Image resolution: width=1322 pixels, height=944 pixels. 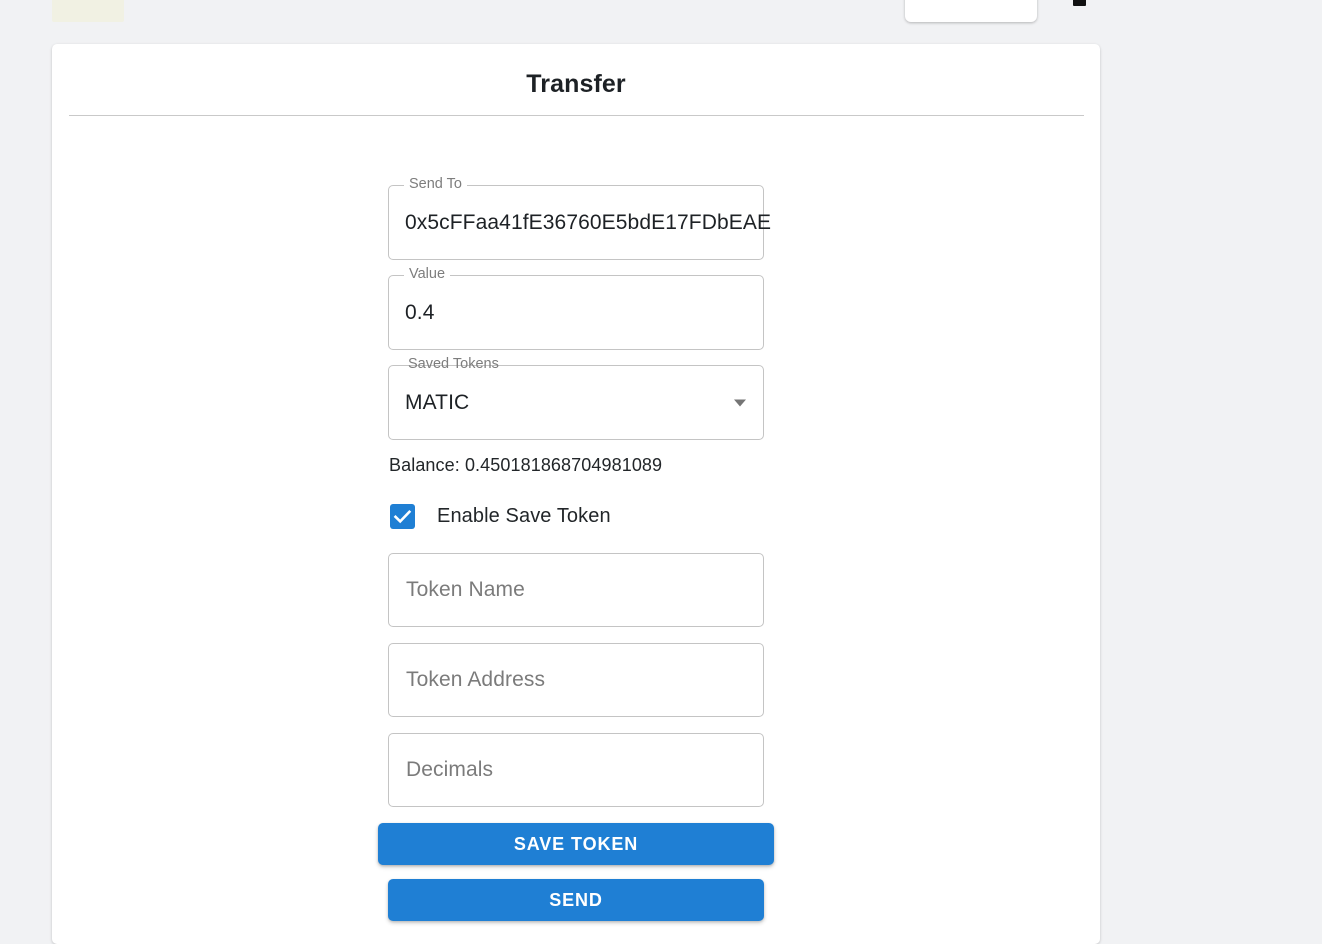 What do you see at coordinates (524, 516) in the screenshot?
I see `enable-save-token-label: Enable Save Token` at bounding box center [524, 516].